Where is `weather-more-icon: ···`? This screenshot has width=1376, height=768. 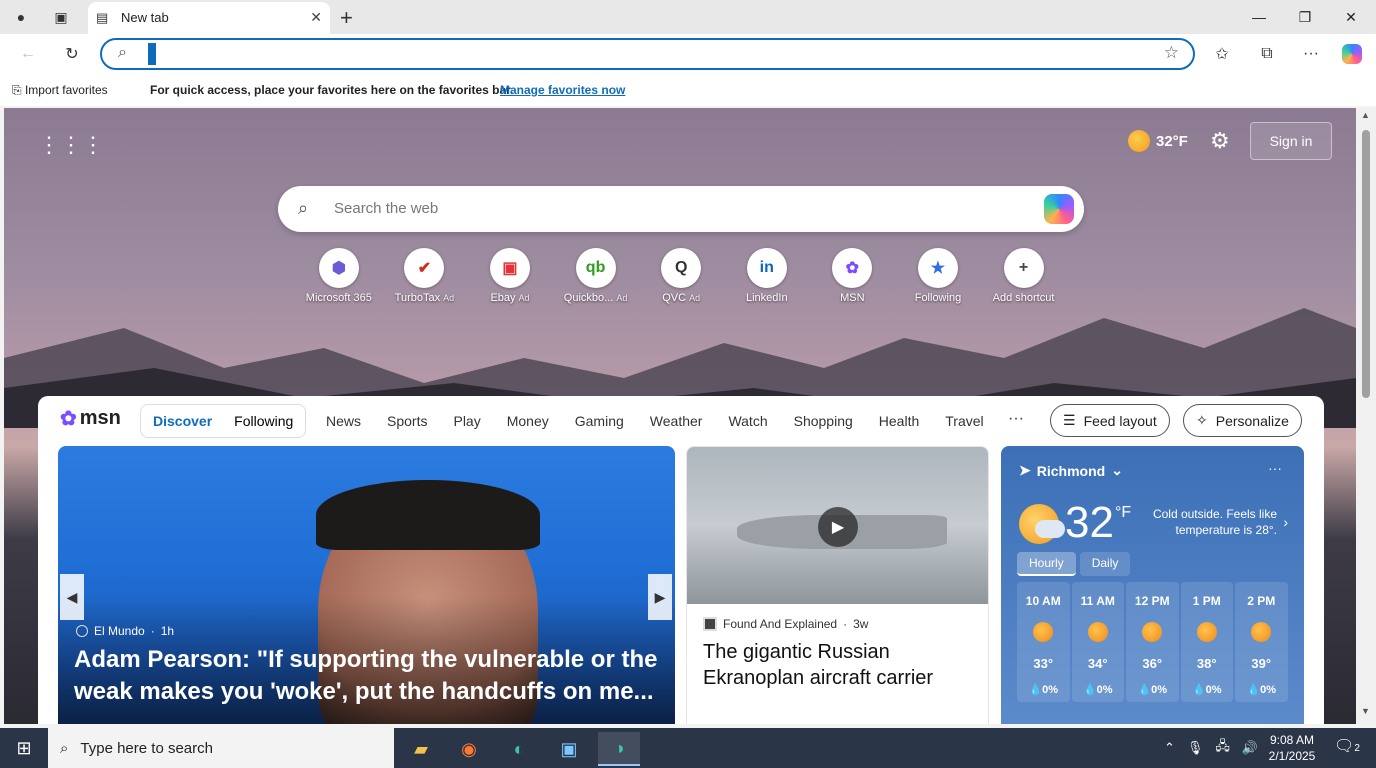 weather-more-icon: ··· is located at coordinates (1275, 468).